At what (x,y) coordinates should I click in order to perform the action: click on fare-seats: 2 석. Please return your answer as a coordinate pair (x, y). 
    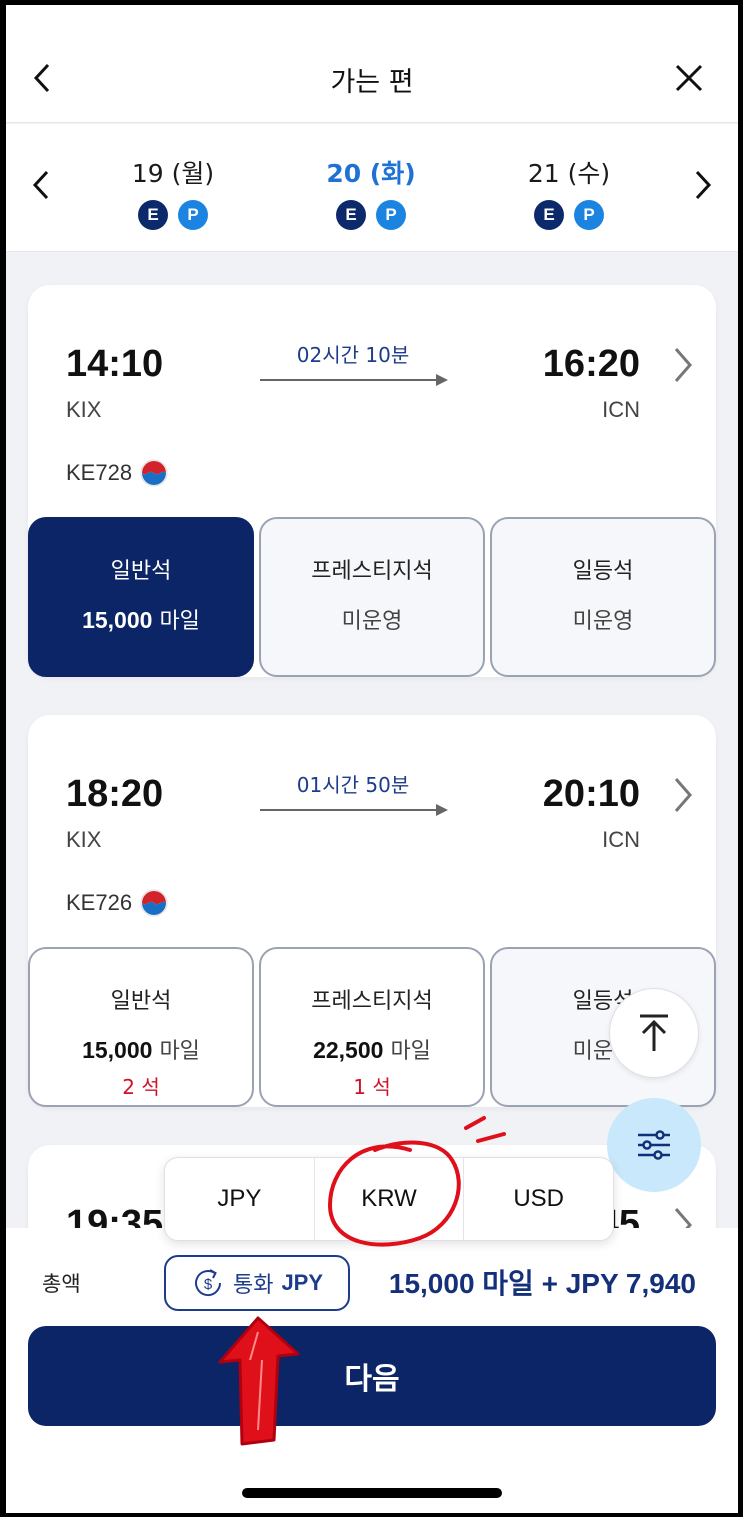
    Looking at the image, I should click on (141, 1087).